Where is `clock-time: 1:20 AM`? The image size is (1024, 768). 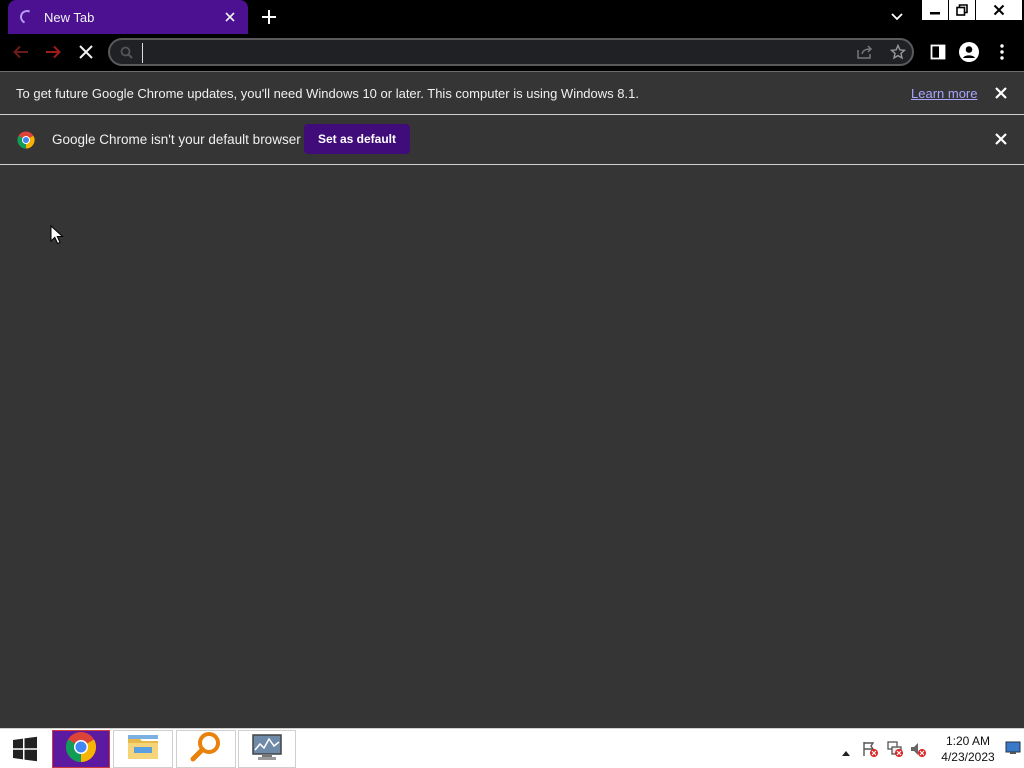
clock-time: 1:20 AM is located at coordinates (968, 741).